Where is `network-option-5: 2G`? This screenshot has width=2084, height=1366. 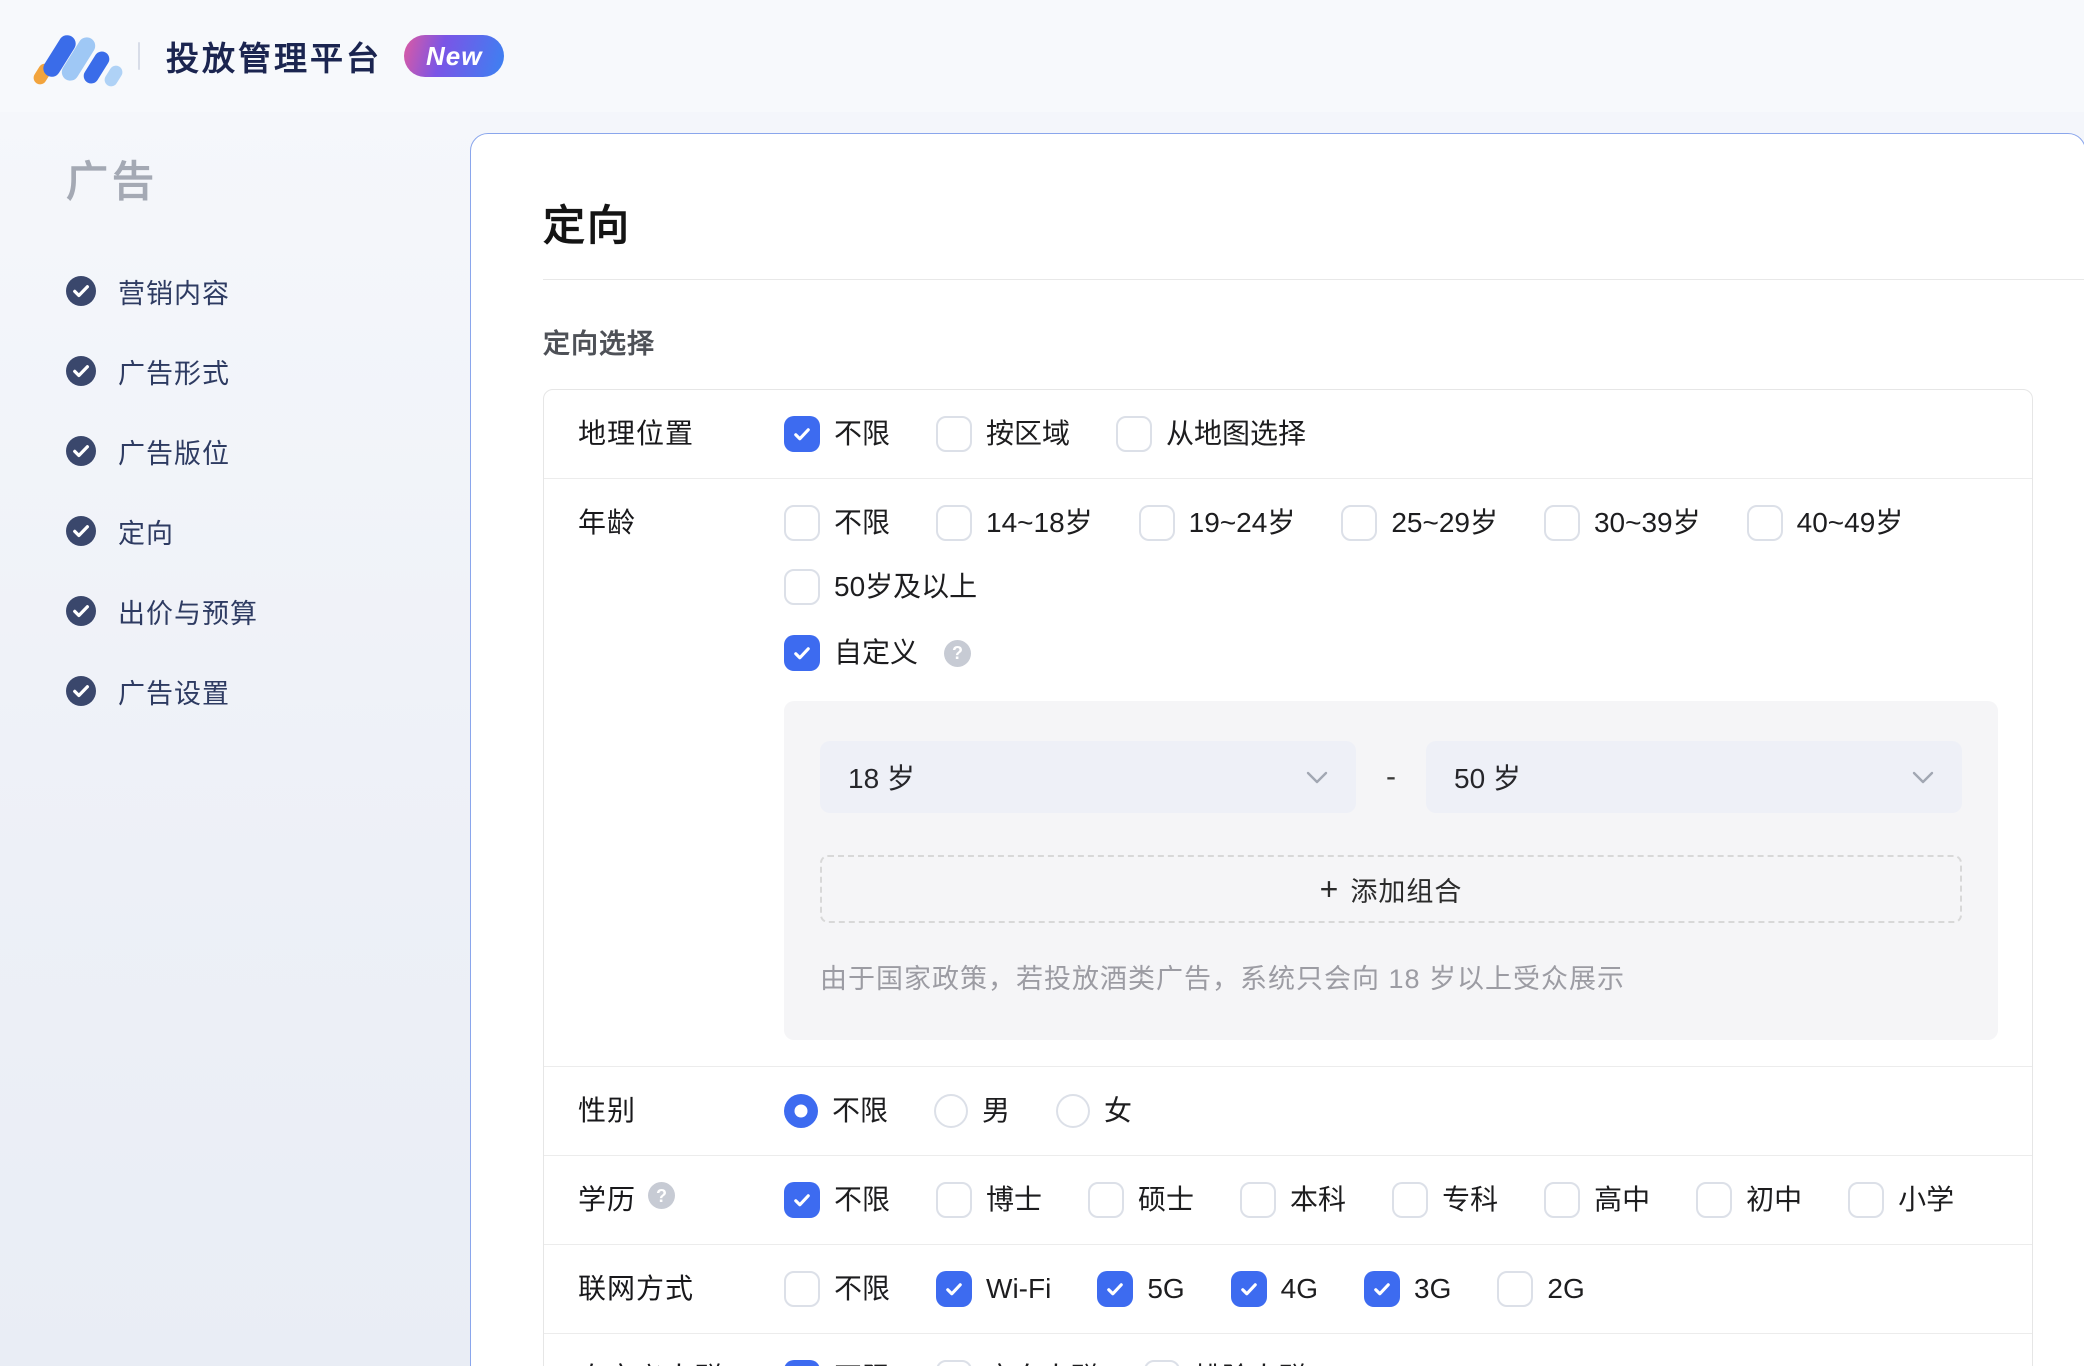 network-option-5: 2G is located at coordinates (1541, 1289).